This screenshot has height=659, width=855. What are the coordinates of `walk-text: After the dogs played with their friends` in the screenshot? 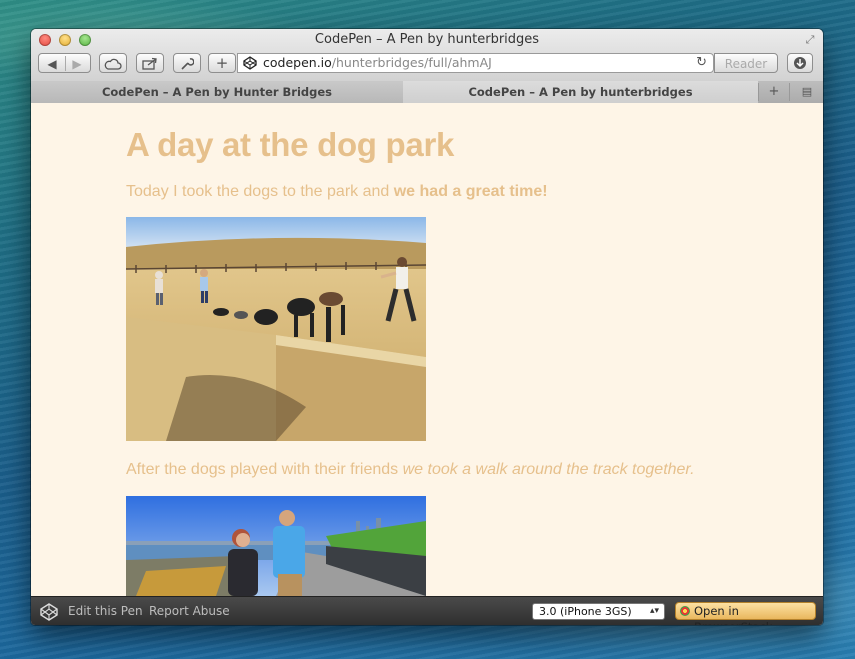 It's located at (264, 469).